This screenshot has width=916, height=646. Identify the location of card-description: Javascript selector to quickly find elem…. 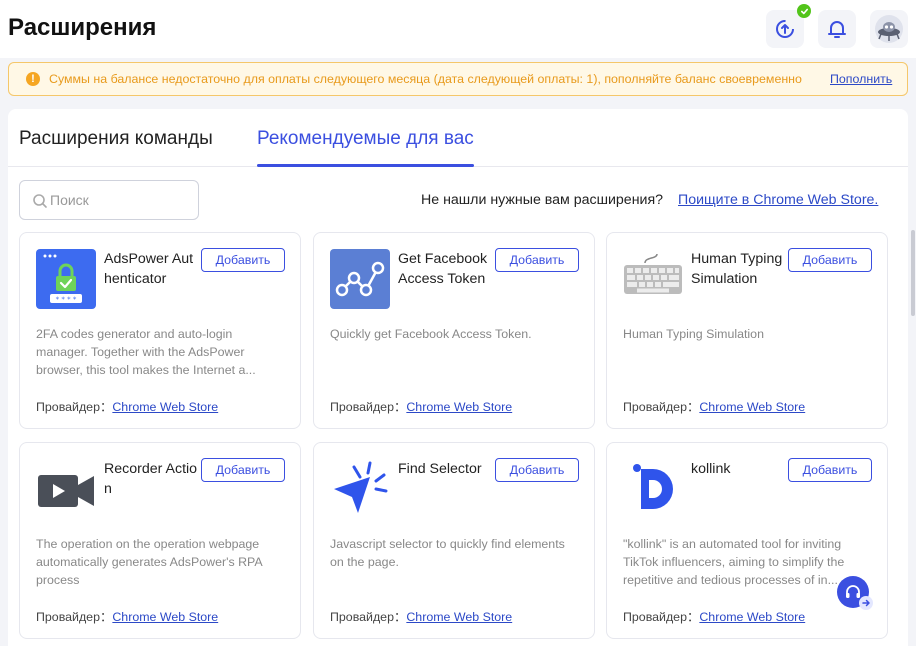
(447, 553).